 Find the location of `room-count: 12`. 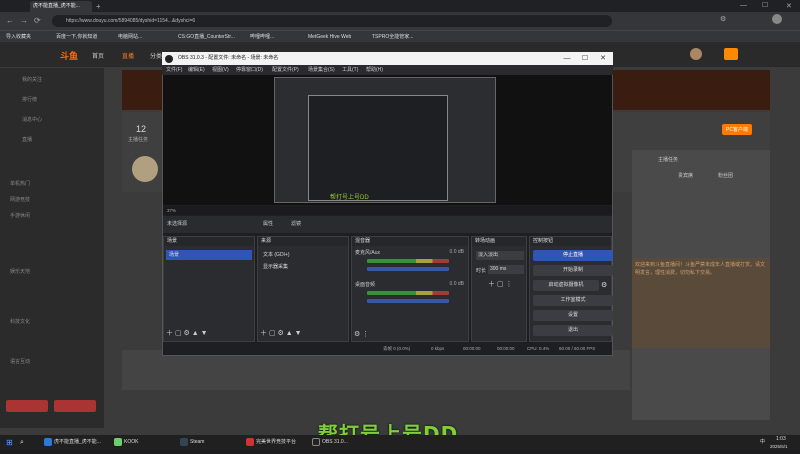

room-count: 12 is located at coordinates (141, 129).